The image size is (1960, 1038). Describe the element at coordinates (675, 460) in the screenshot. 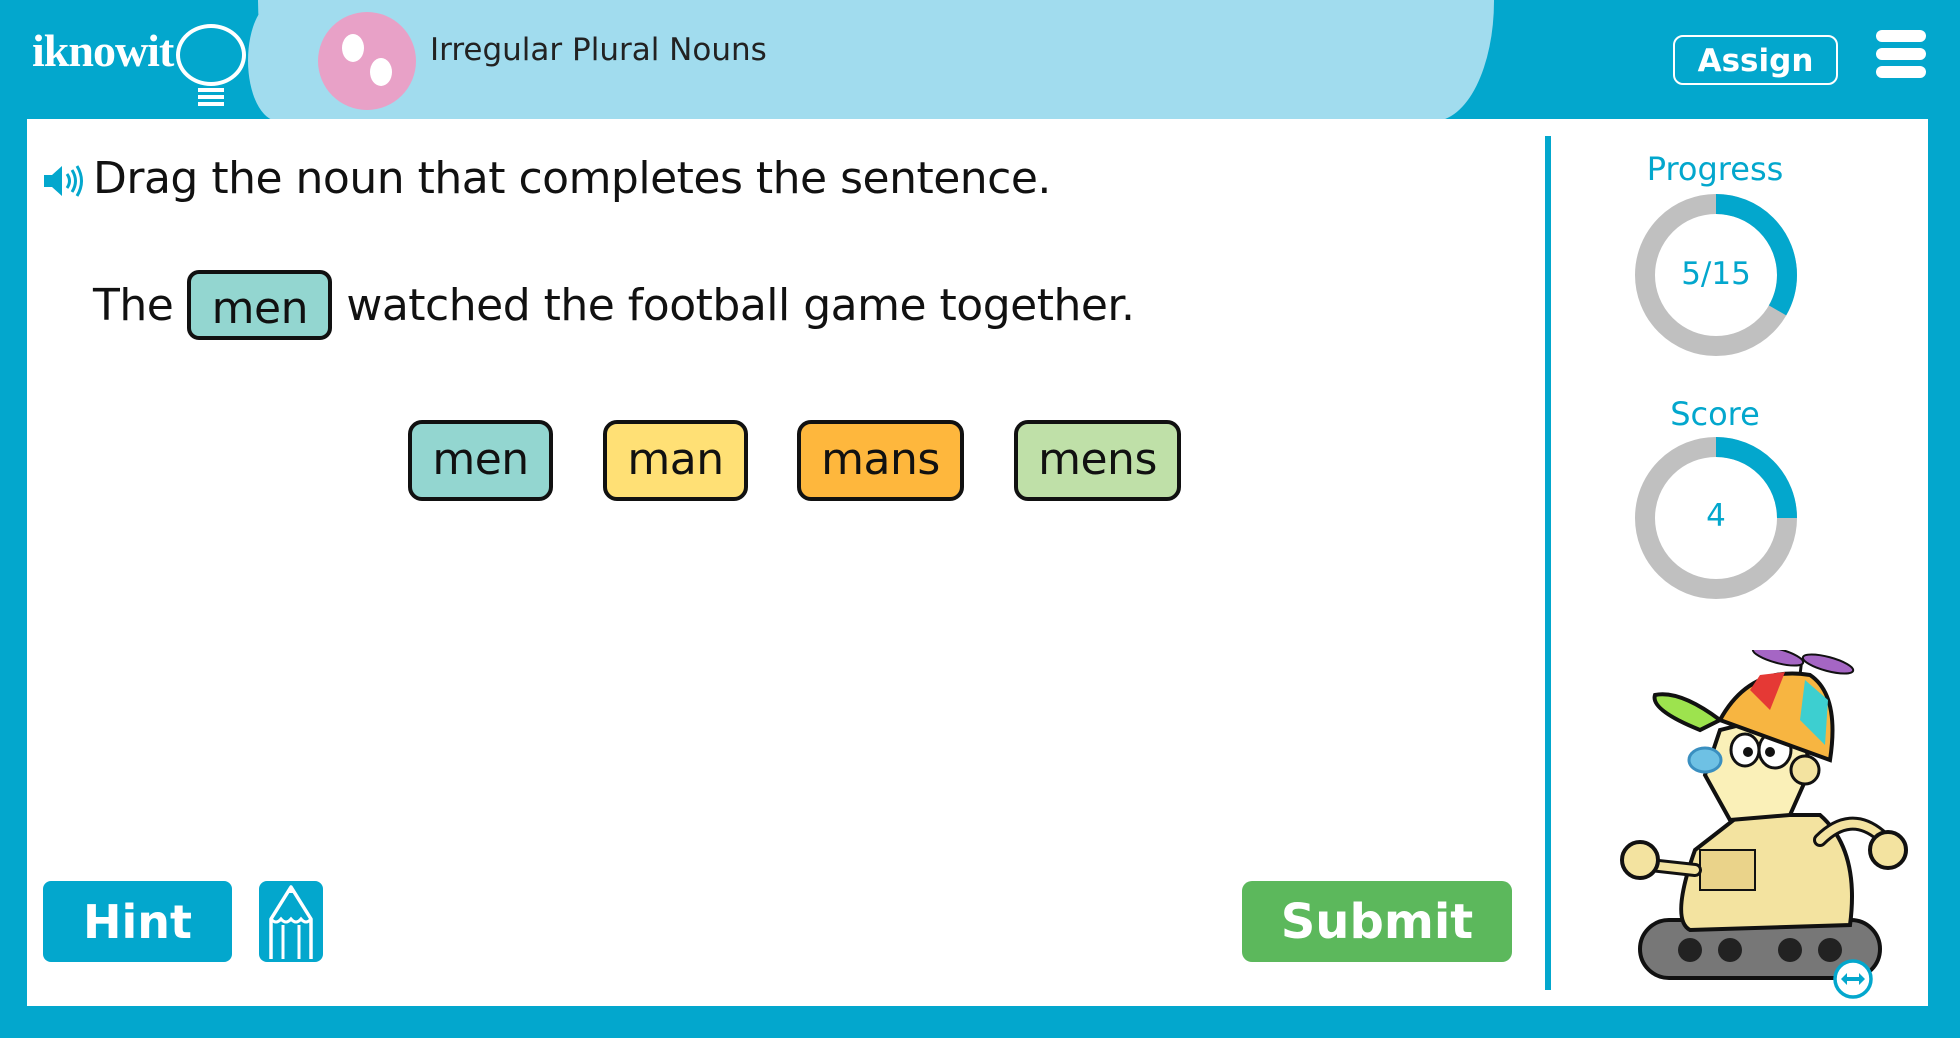

I see `choice-tile-man: man` at that location.